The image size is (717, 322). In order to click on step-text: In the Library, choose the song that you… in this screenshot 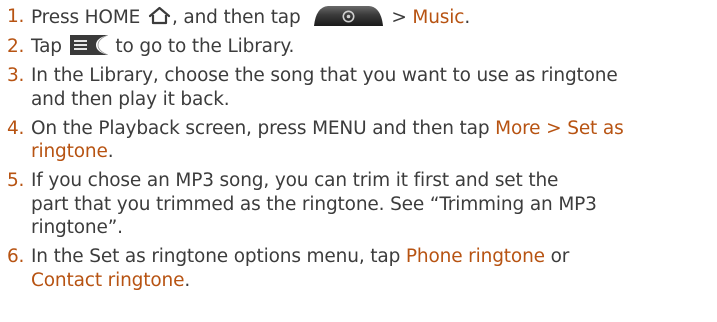, I will do `click(371, 87)`.